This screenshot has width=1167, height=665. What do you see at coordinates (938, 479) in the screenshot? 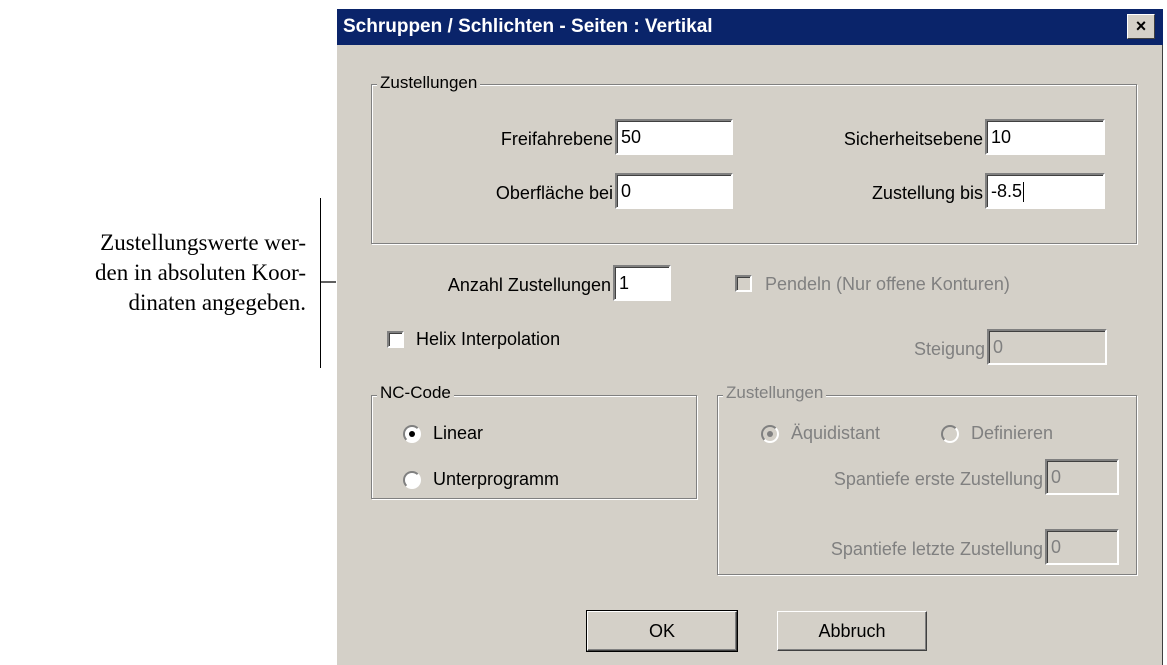
I see `spantiefe-erste-label: Spantiefe erste Zustellung` at bounding box center [938, 479].